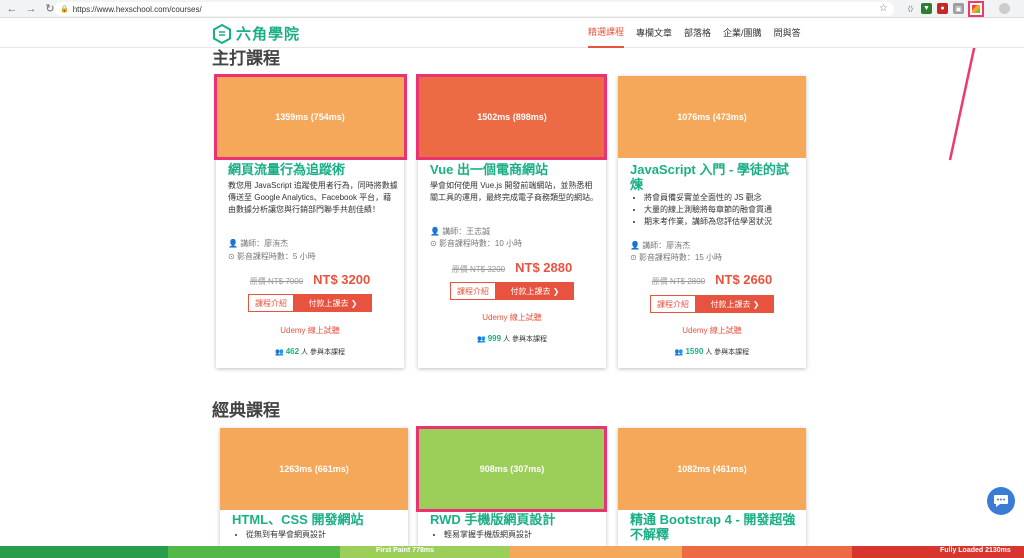 The width and height of the screenshot is (1024, 558). What do you see at coordinates (515, 169) in the screenshot?
I see `course-title: Vue 出一個電商網站` at bounding box center [515, 169].